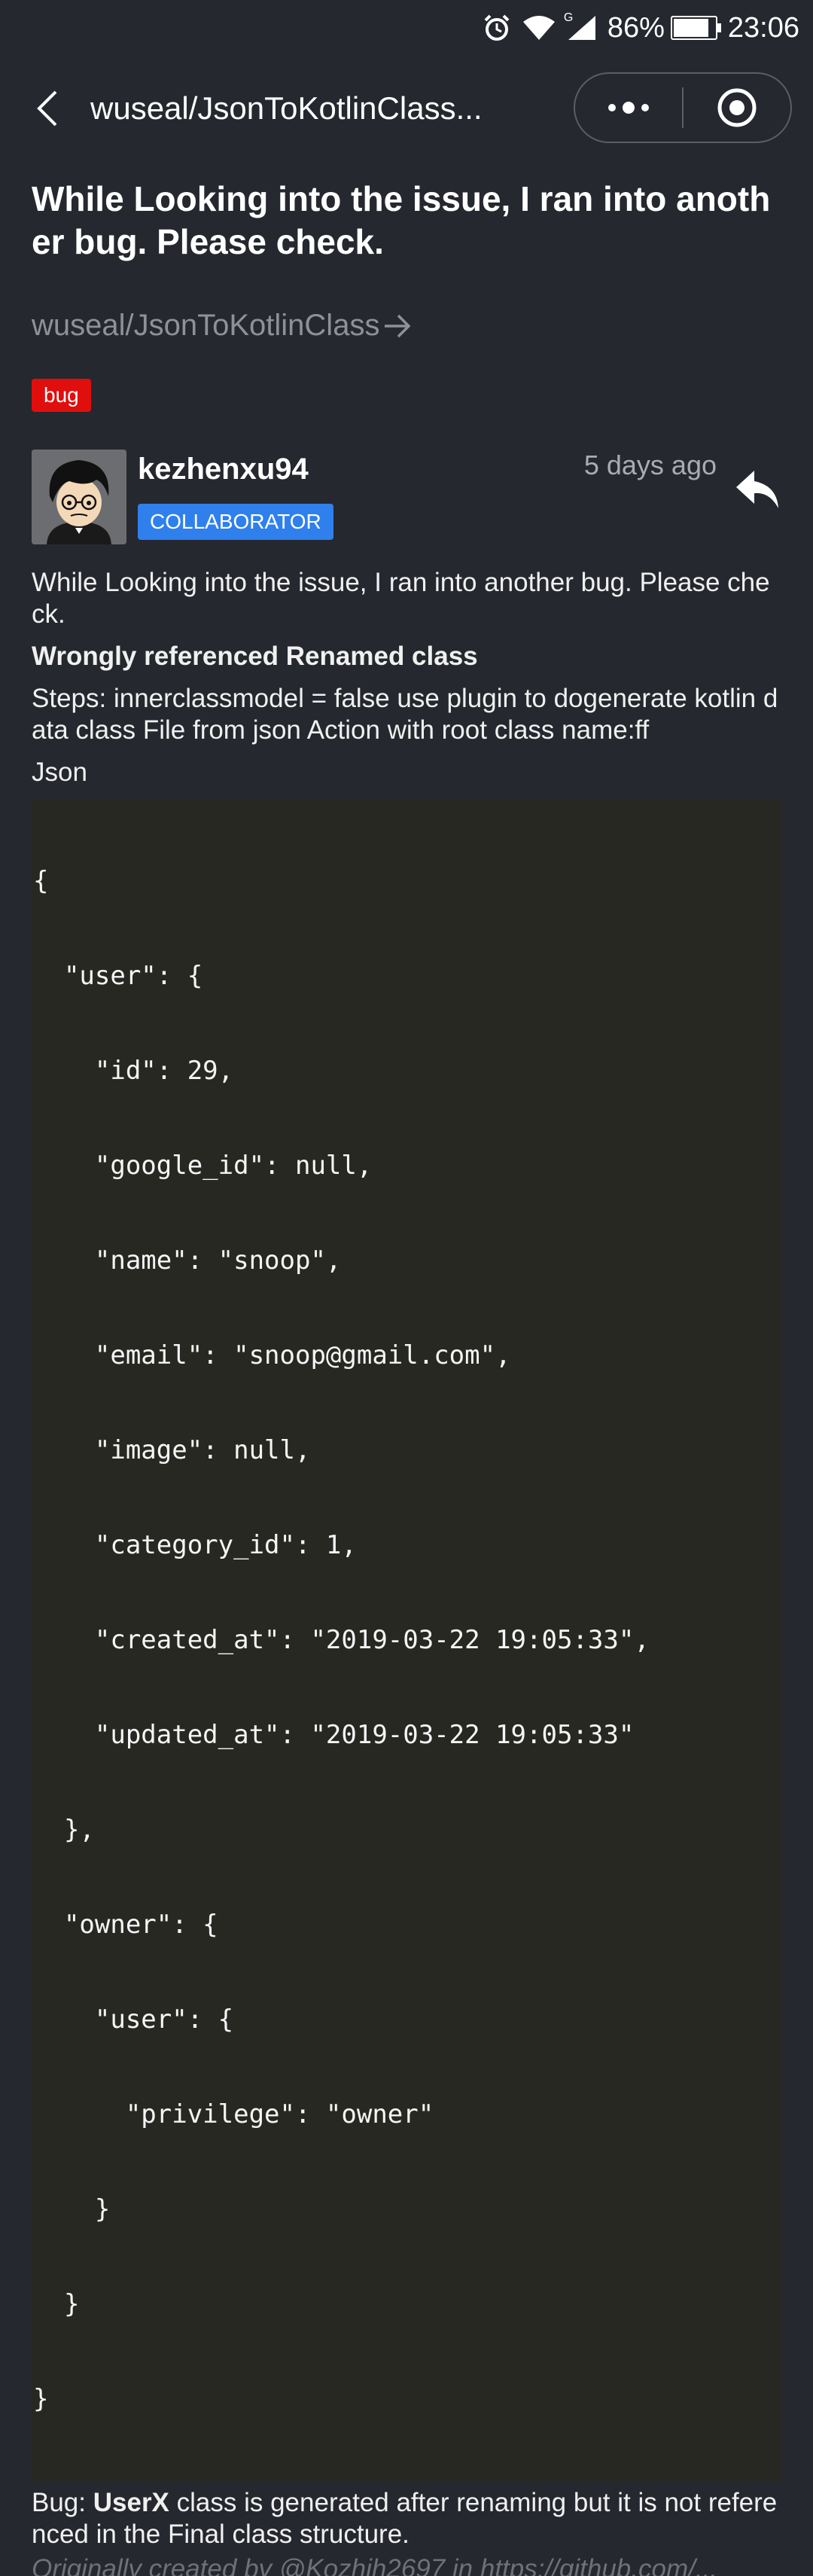 Image resolution: width=813 pixels, height=2576 pixels. I want to click on clock: 23:06, so click(763, 27).